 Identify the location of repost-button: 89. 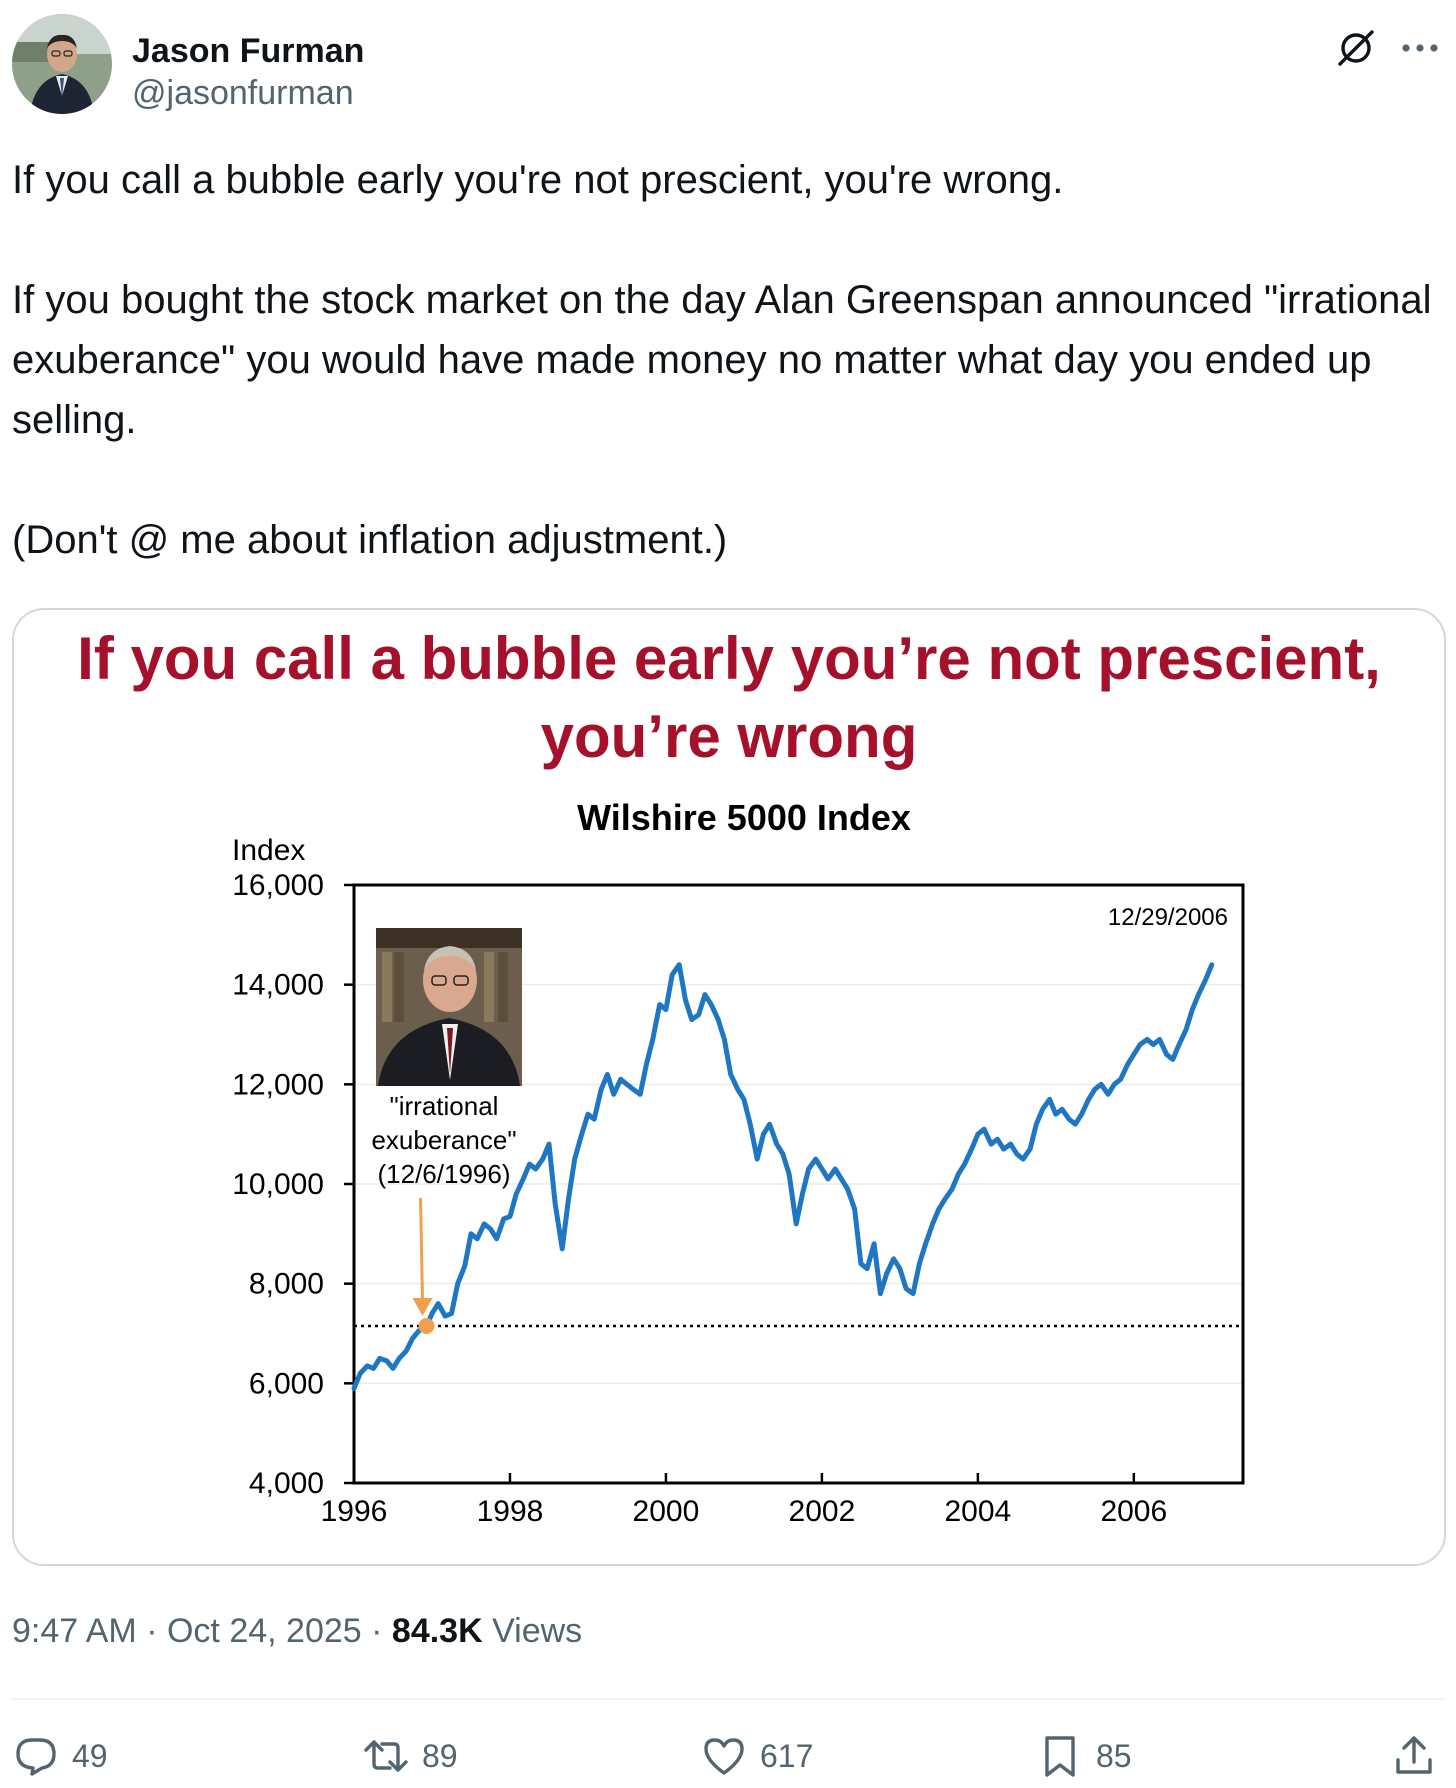
(410, 1756).